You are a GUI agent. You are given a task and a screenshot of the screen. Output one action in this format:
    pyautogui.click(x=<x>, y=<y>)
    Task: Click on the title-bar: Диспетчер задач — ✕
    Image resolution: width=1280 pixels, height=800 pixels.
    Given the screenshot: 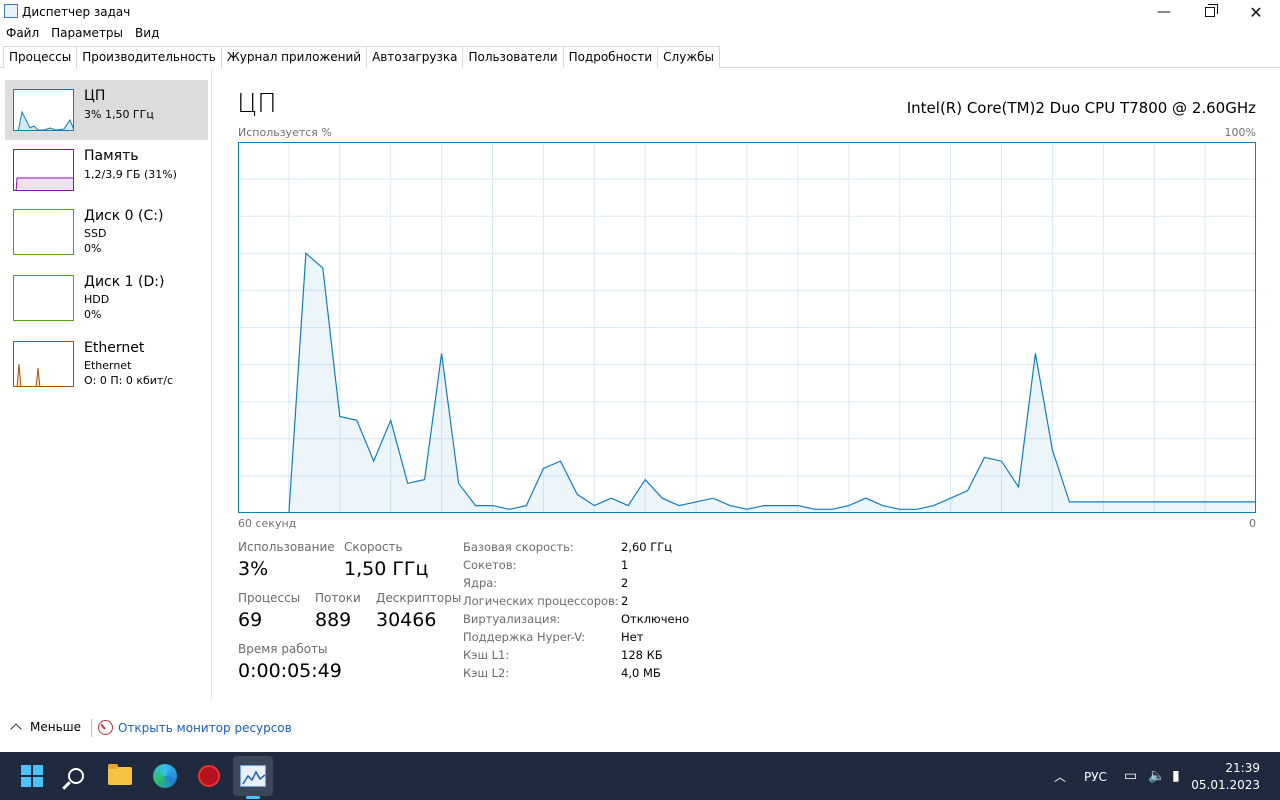 What is the action you would take?
    pyautogui.click(x=640, y=12)
    